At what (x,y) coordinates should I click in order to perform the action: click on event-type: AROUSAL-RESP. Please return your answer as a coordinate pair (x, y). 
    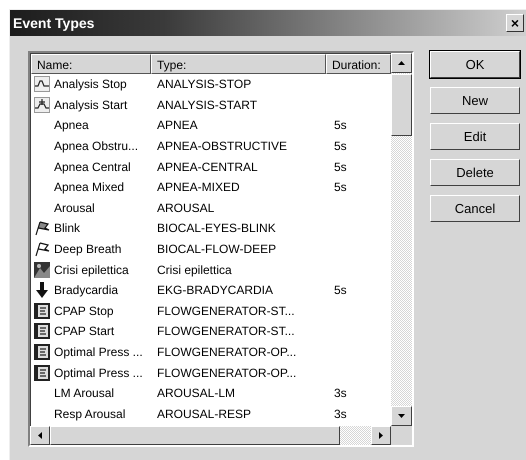
    Looking at the image, I should click on (204, 413).